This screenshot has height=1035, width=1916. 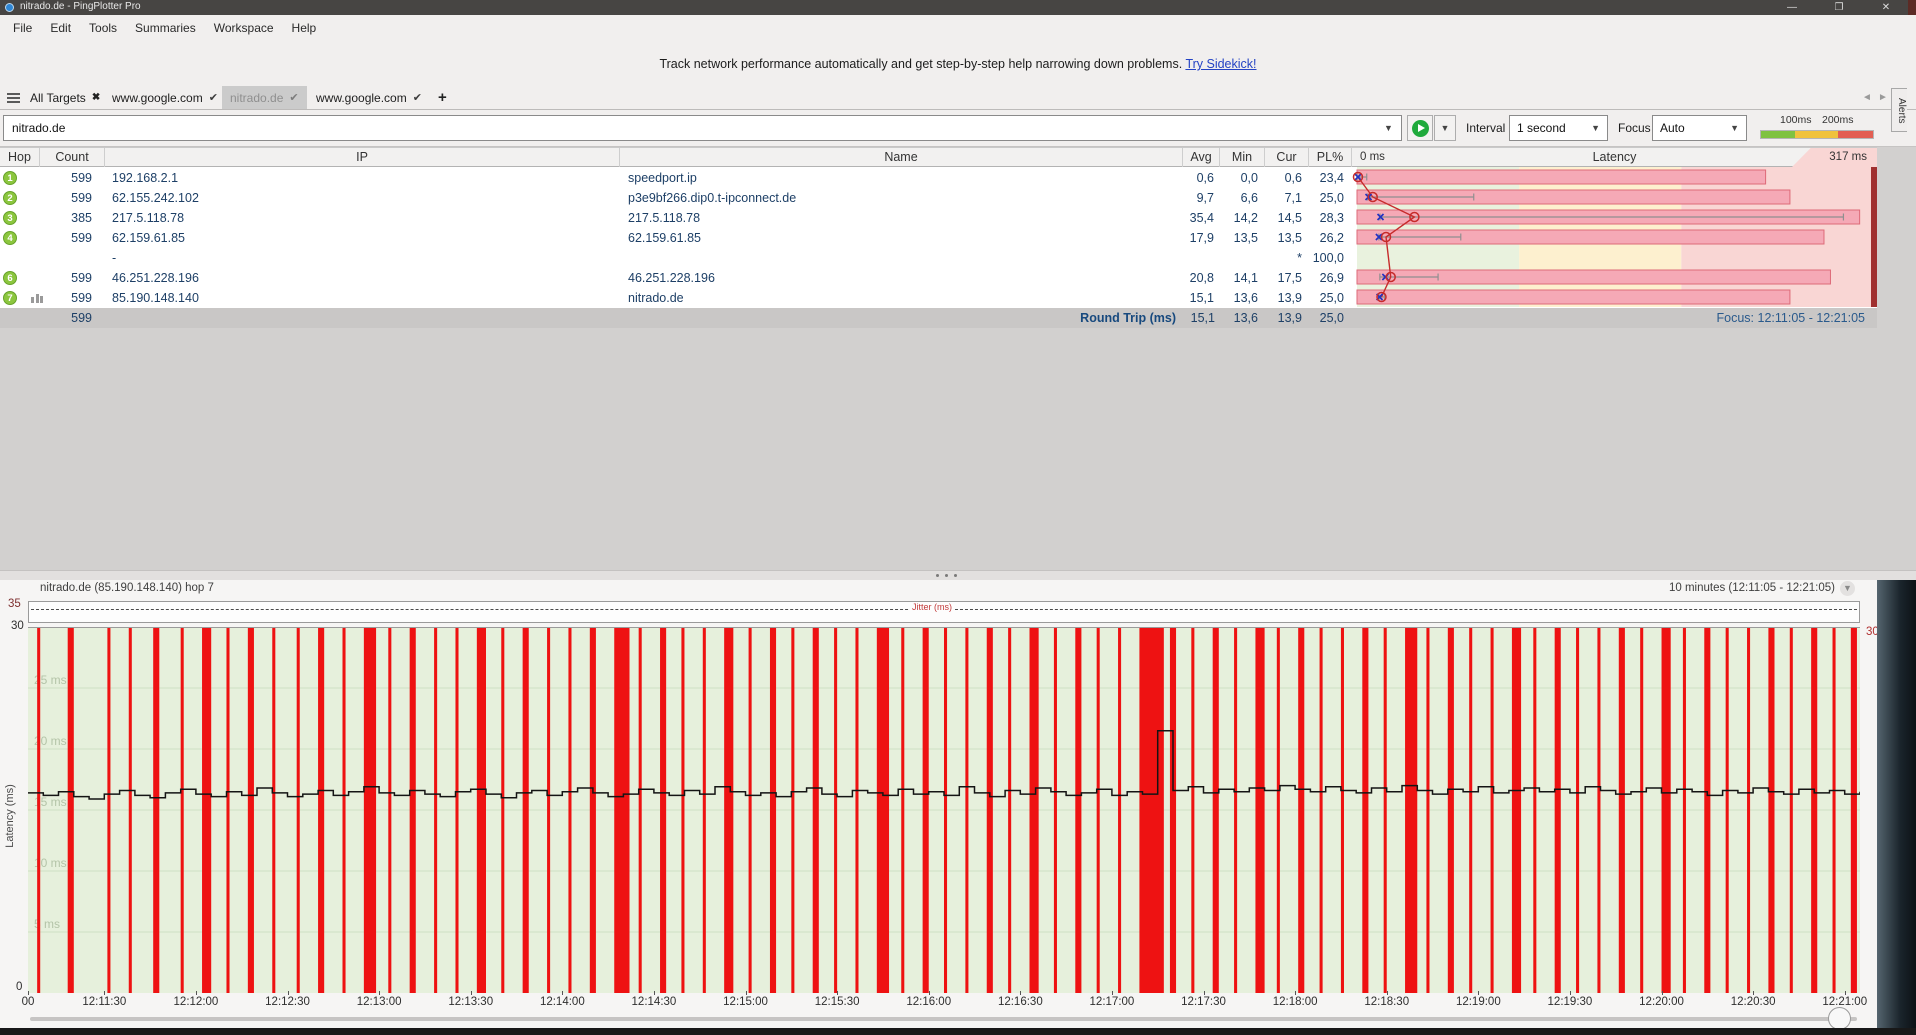 I want to click on minimize-button: —, so click(x=1792, y=7).